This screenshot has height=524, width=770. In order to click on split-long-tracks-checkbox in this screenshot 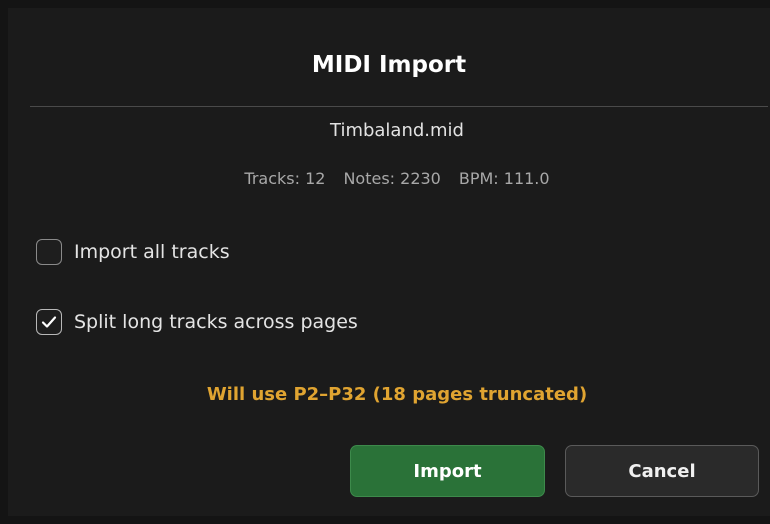, I will do `click(49, 322)`.